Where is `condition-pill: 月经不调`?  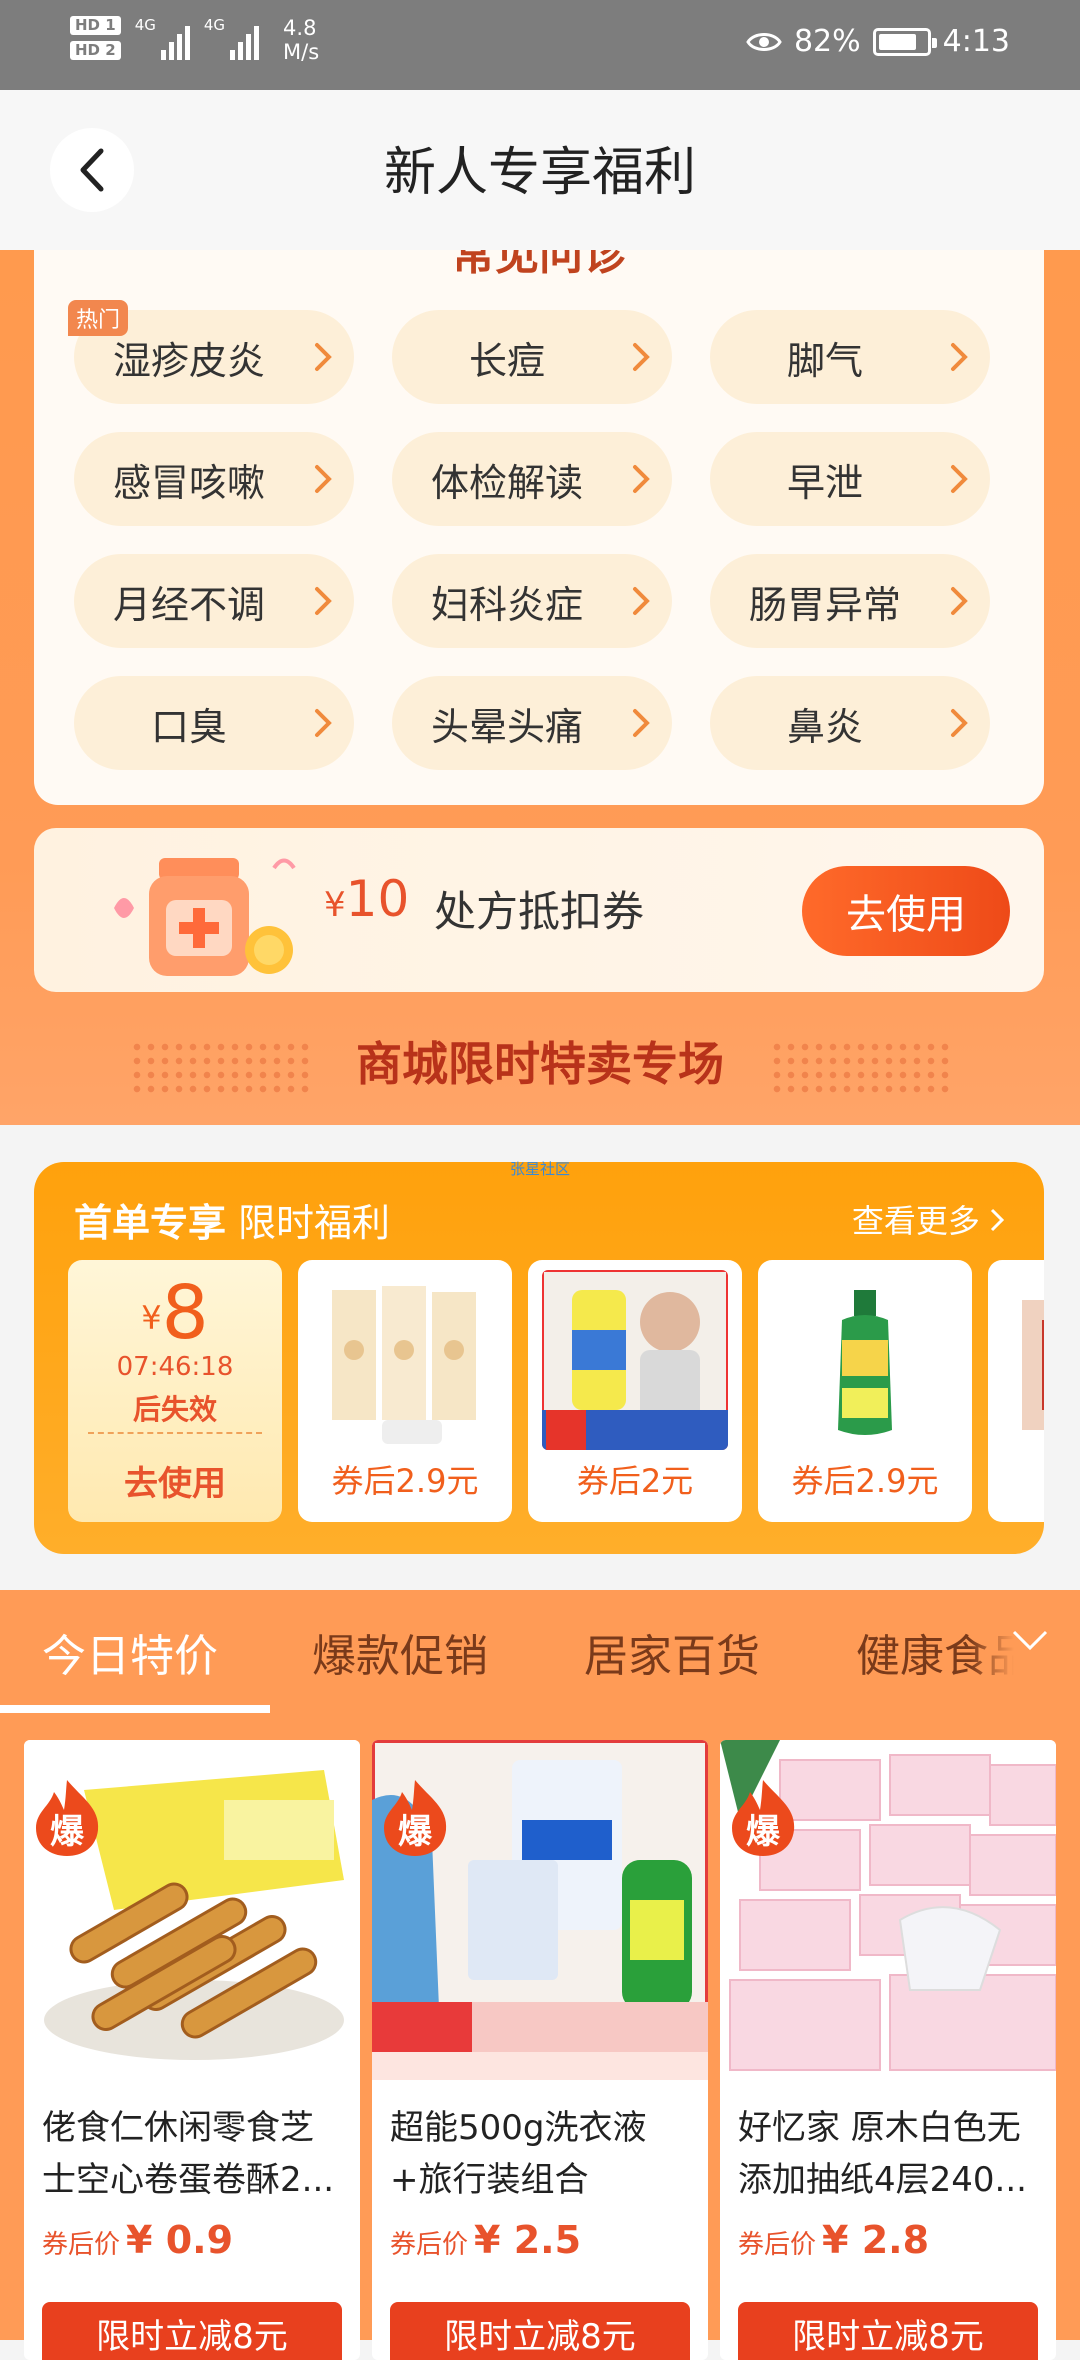
condition-pill: 月经不调 is located at coordinates (214, 601).